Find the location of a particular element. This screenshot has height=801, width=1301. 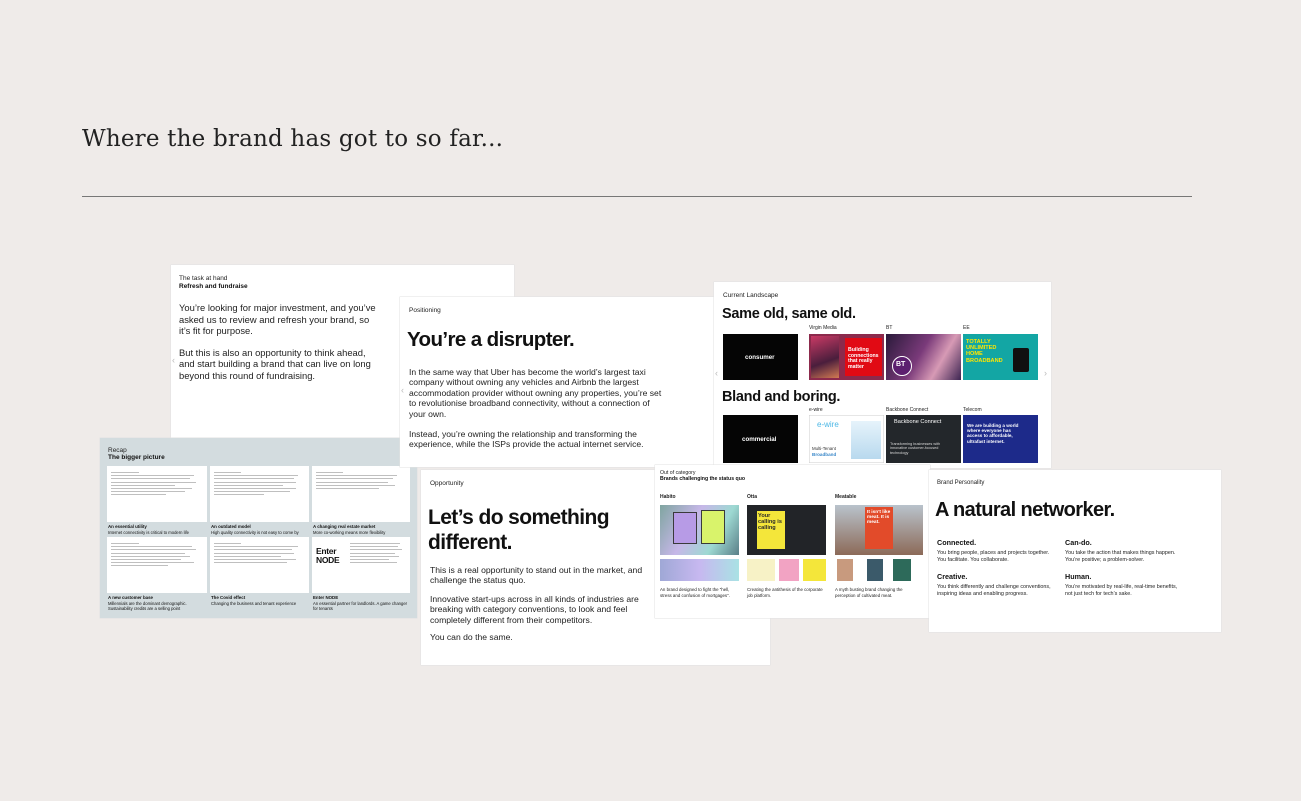

slide-heading: A natural networker. is located at coordinates (1025, 510).